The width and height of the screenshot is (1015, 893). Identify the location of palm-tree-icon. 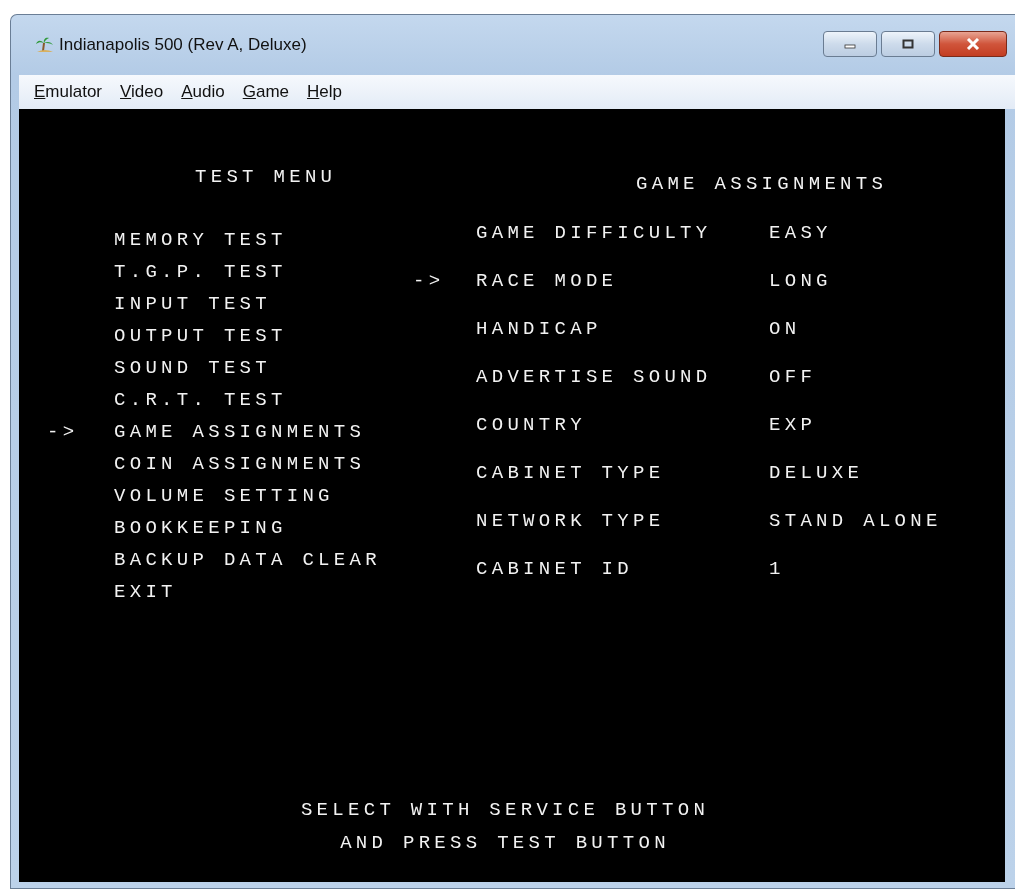
(45, 45).